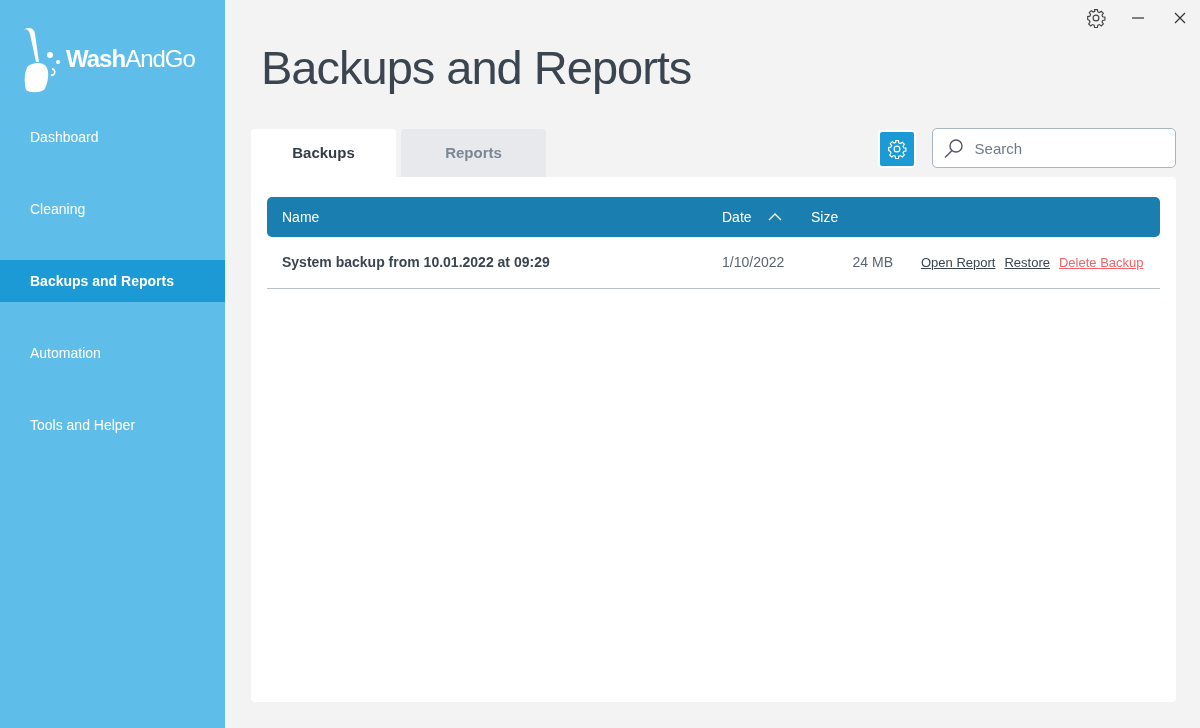 This screenshot has width=1200, height=728. What do you see at coordinates (825, 217) in the screenshot?
I see `column-header: Size` at bounding box center [825, 217].